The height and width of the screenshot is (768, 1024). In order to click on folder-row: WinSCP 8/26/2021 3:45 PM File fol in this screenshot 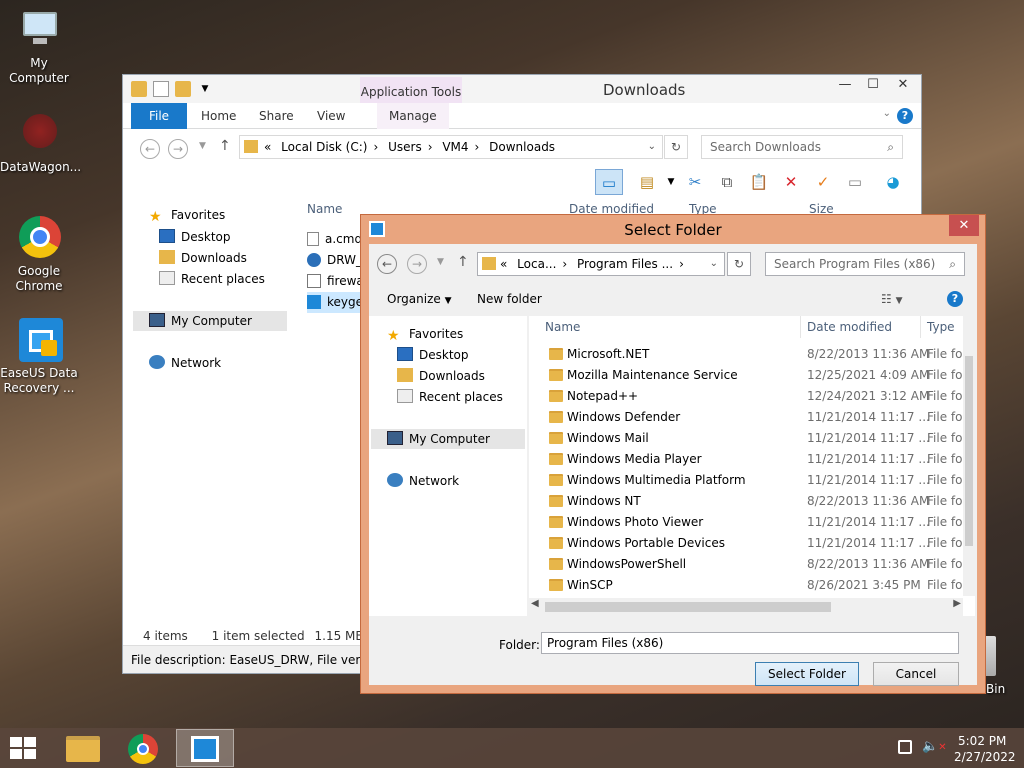, I will do `click(747, 585)`.